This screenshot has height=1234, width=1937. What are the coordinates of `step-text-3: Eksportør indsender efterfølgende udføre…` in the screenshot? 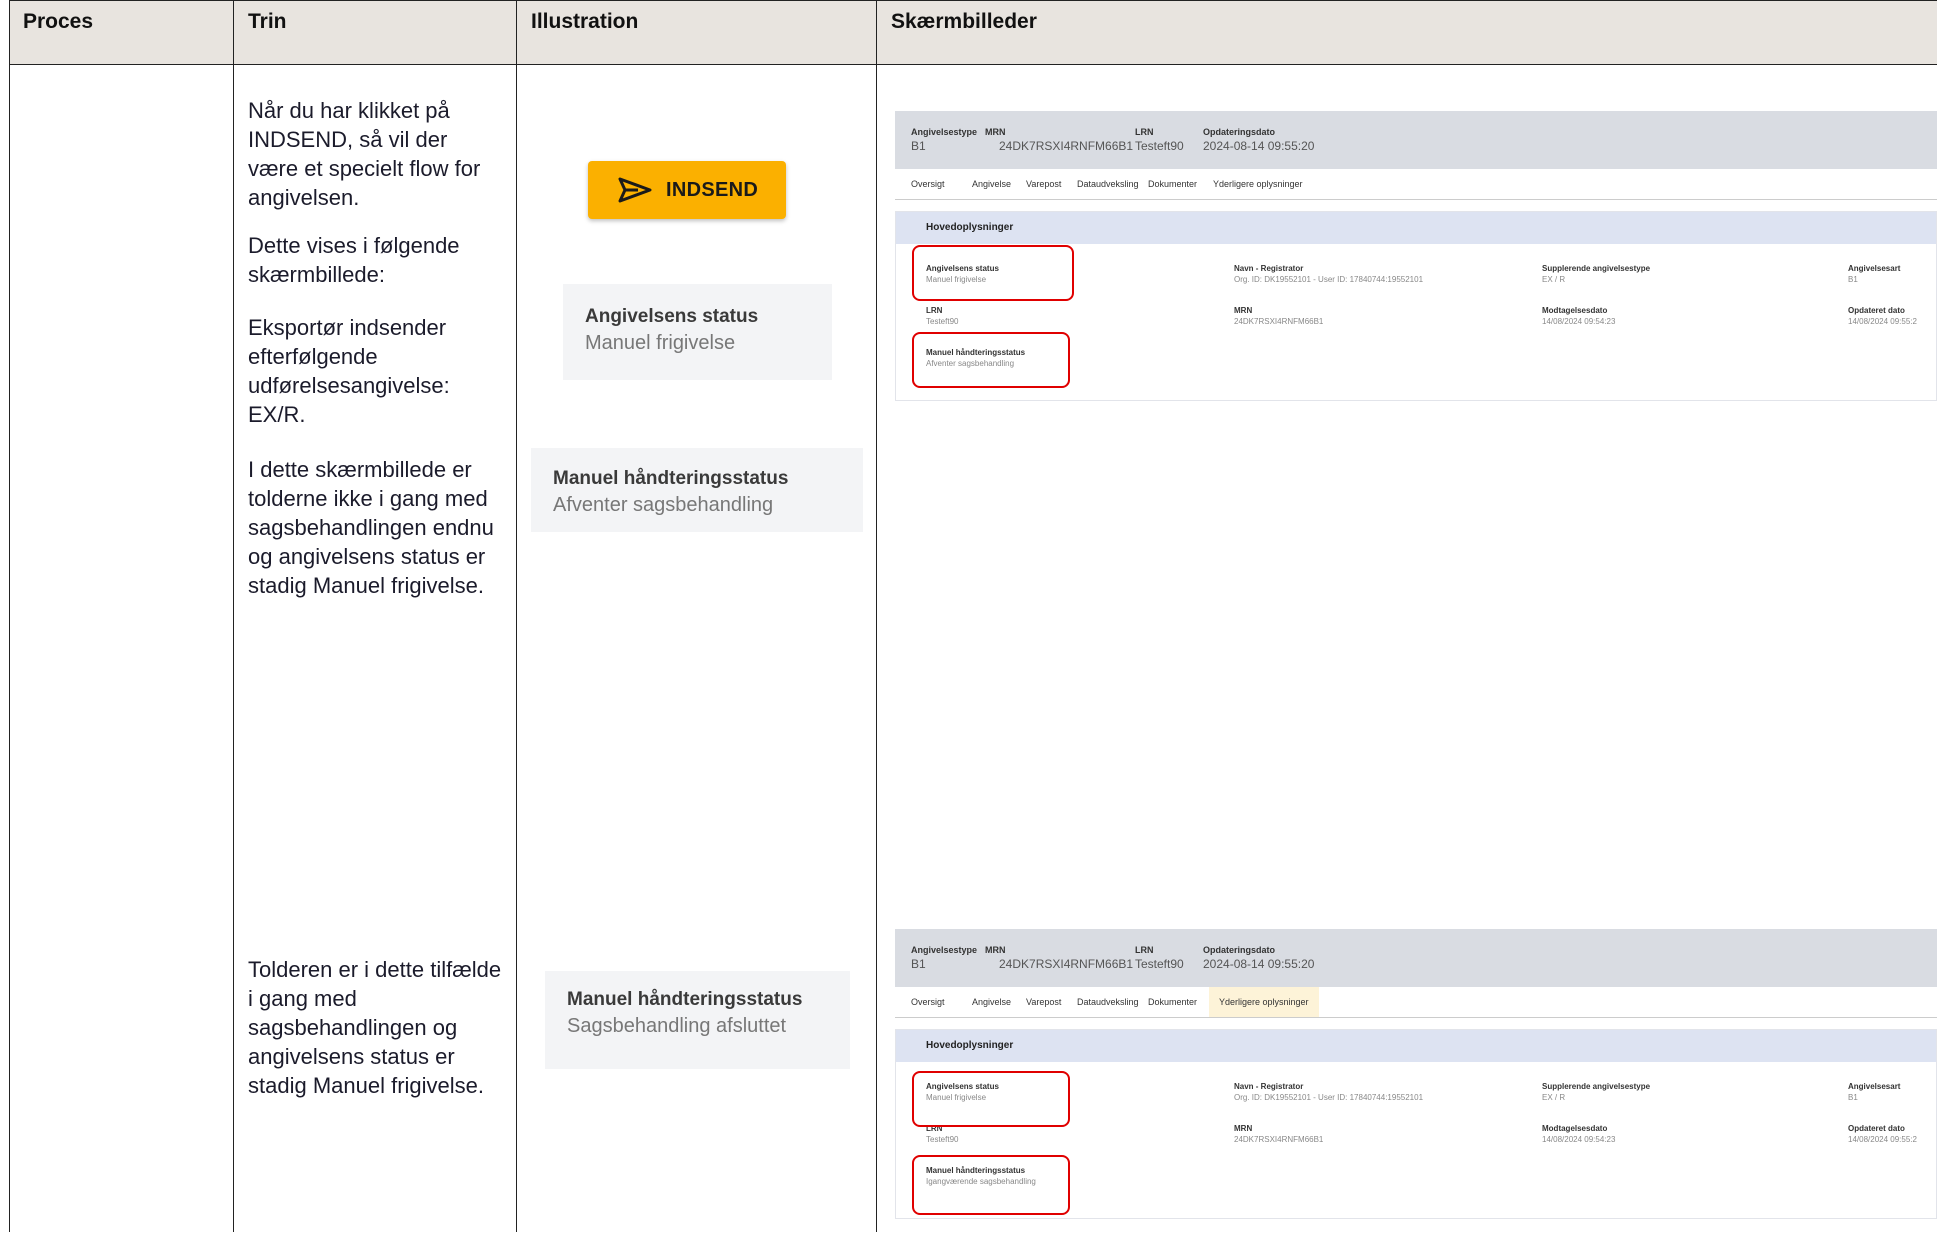 It's located at (349, 371).